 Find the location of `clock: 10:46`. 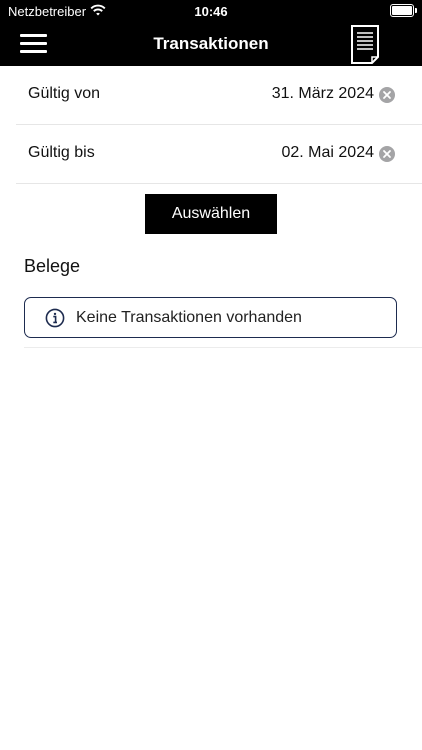

clock: 10:46 is located at coordinates (211, 11).